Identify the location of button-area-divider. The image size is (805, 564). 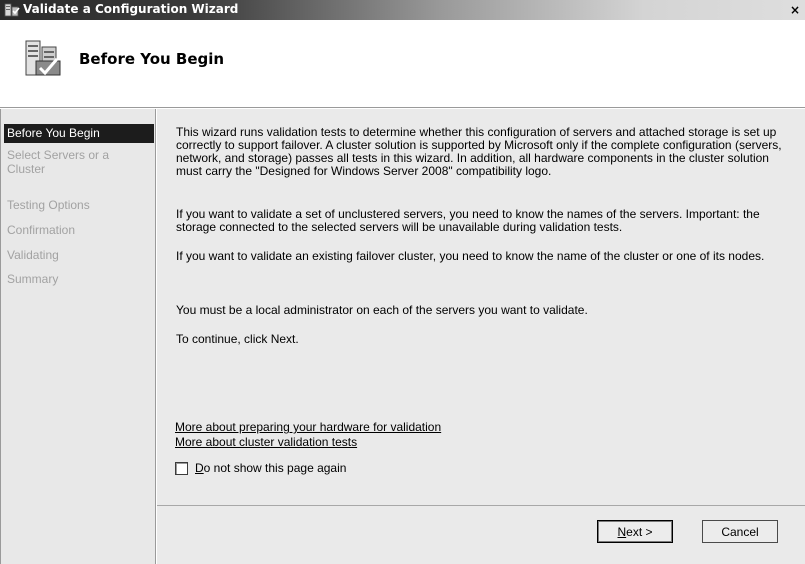
(481, 505).